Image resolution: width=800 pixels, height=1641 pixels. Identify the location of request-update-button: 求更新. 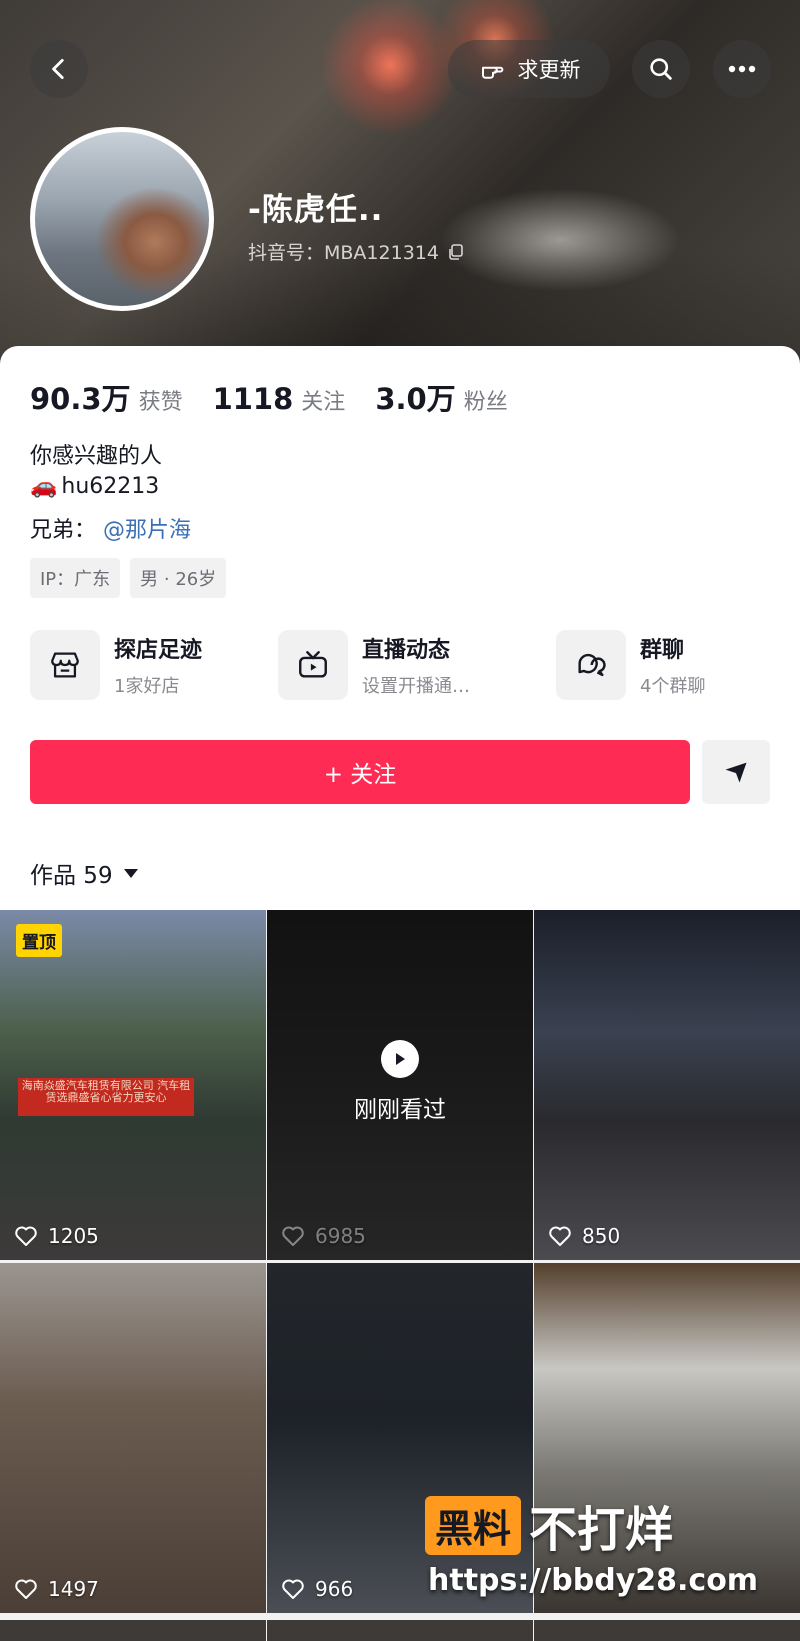
(529, 69).